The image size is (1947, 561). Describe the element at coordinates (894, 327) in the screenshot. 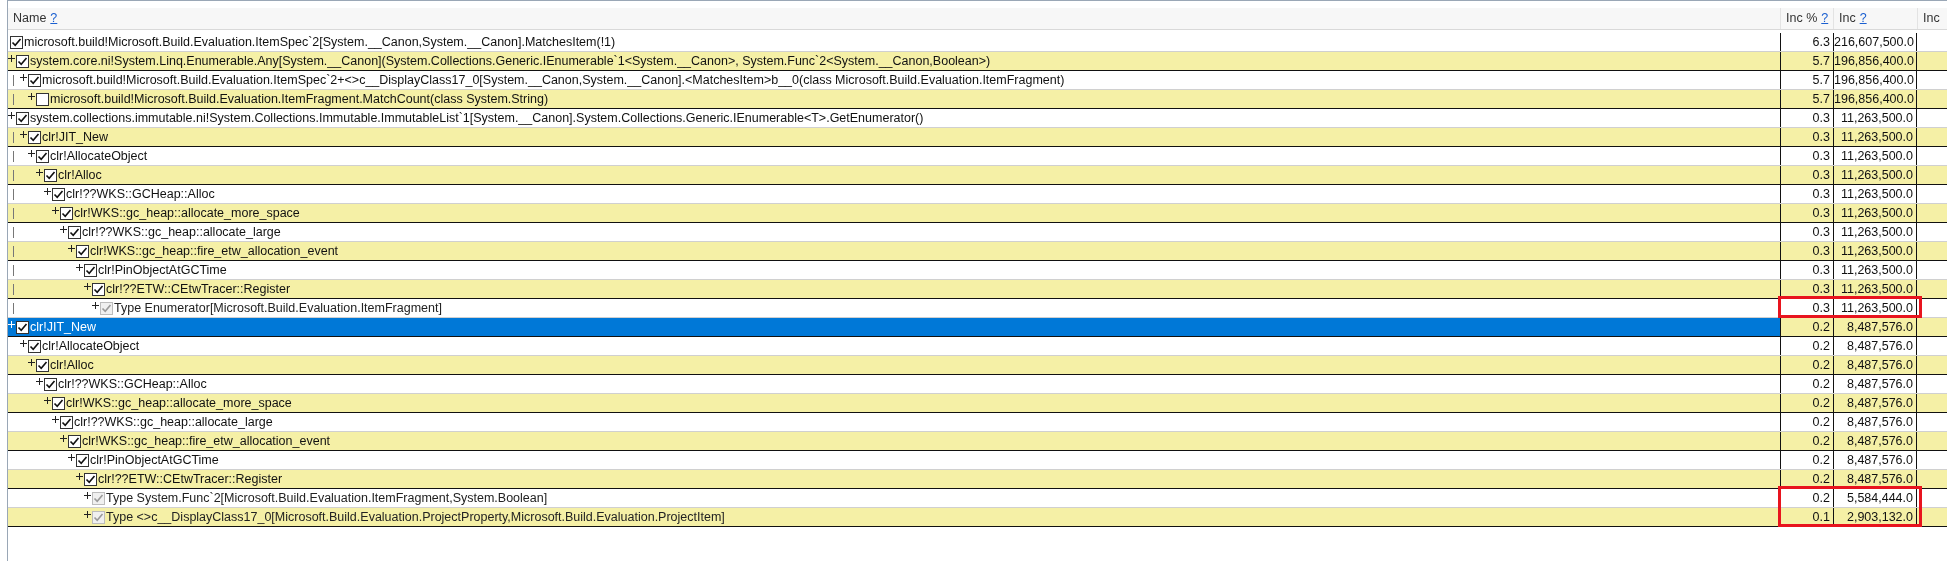

I see `tree-row: clr!JIT_New` at that location.